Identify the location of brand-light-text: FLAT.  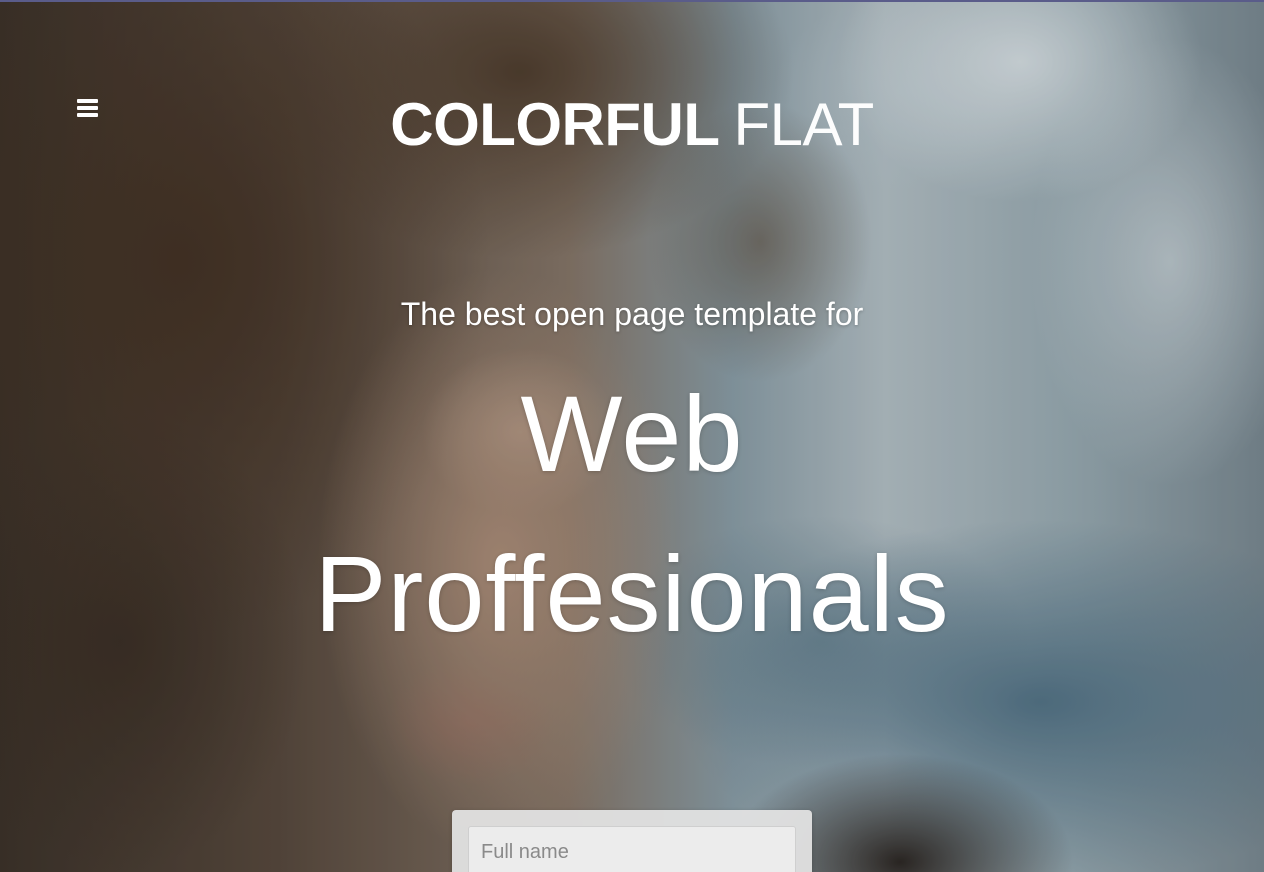
(804, 124).